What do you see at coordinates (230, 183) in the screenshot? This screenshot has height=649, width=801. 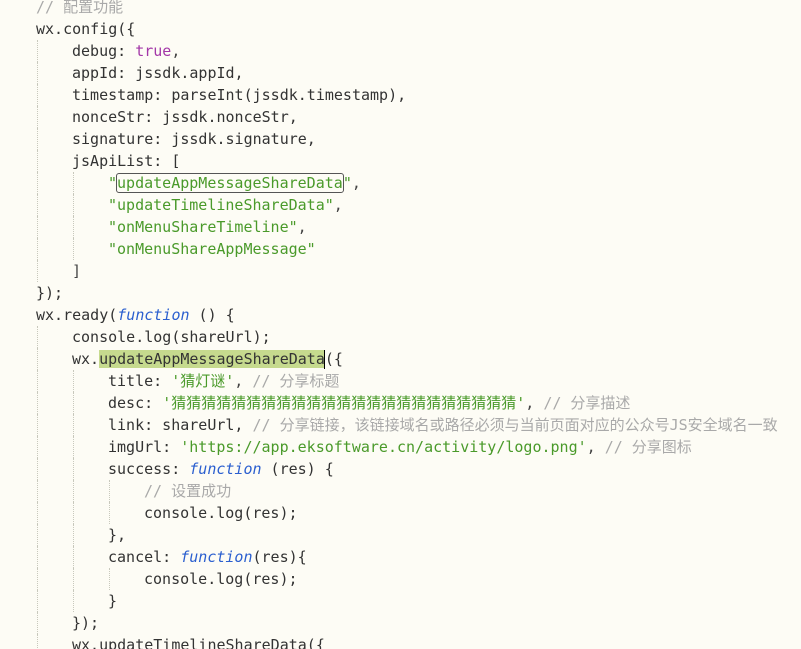 I see `search-match-highlight: updateAppMessageShareData` at bounding box center [230, 183].